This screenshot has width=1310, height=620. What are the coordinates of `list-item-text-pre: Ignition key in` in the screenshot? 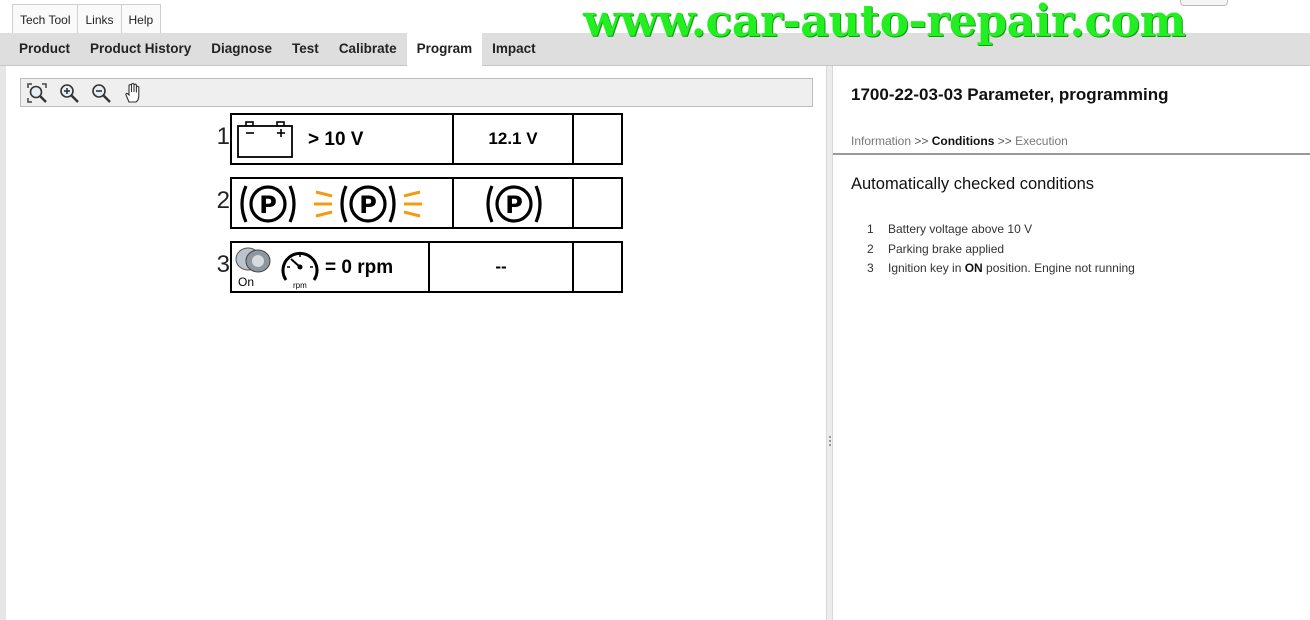 It's located at (926, 268).